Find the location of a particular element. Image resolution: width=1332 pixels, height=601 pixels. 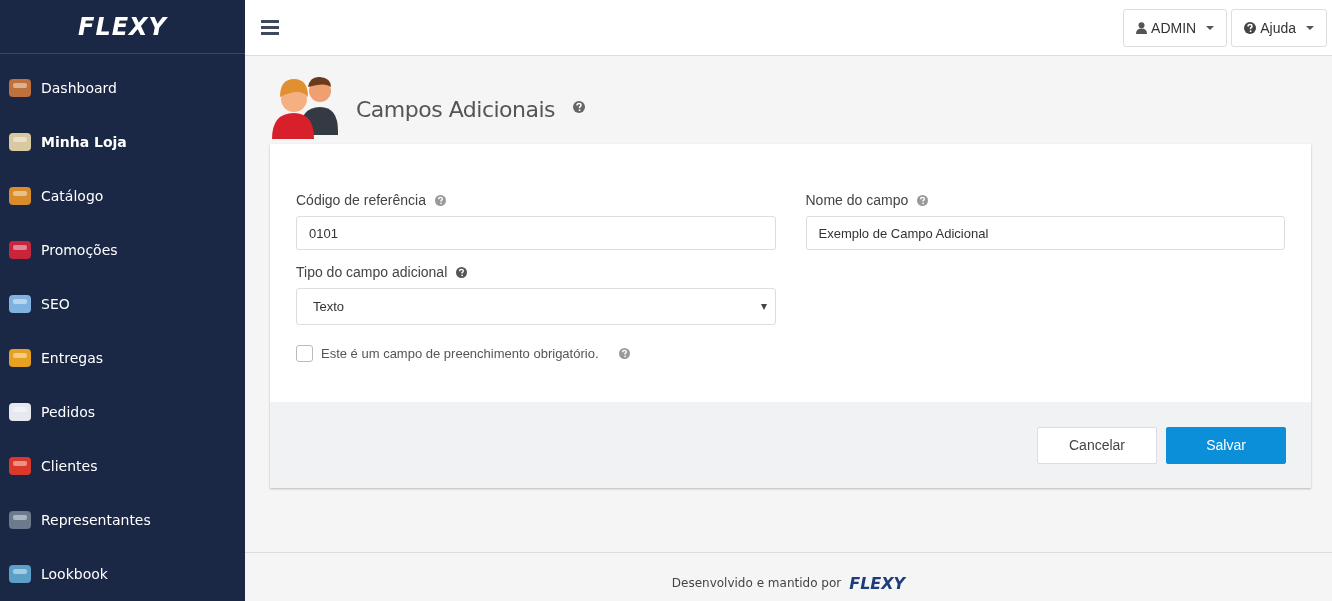

field-label: Código de referência is located at coordinates (361, 200).